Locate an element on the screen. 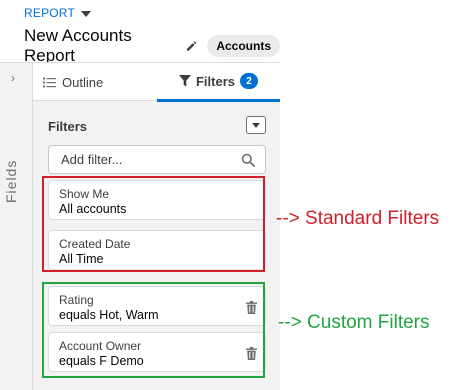 The image size is (476, 390). fields-label: Fields is located at coordinates (11, 181).